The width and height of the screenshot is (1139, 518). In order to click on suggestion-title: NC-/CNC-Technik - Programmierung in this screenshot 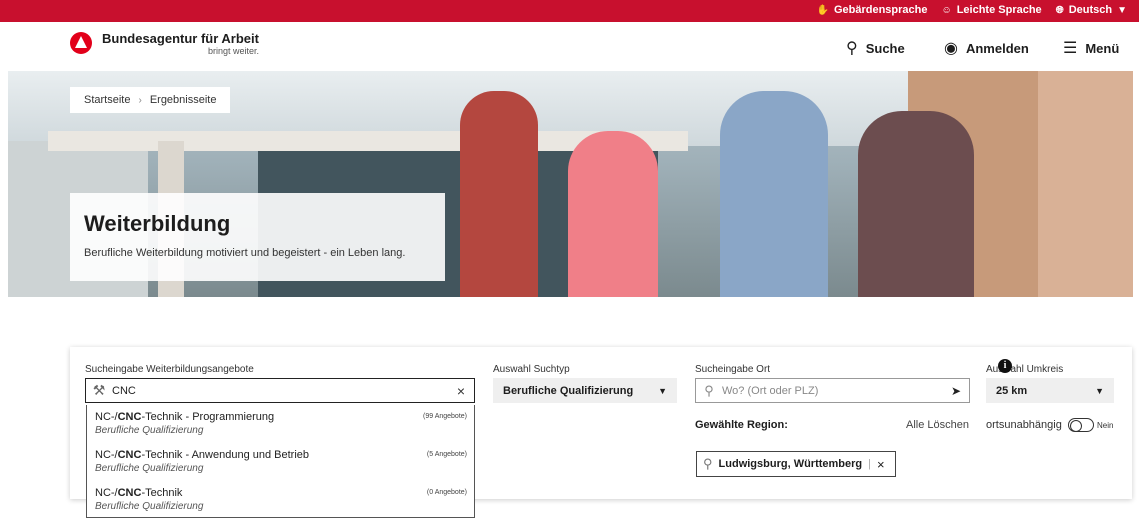, I will do `click(185, 417)`.